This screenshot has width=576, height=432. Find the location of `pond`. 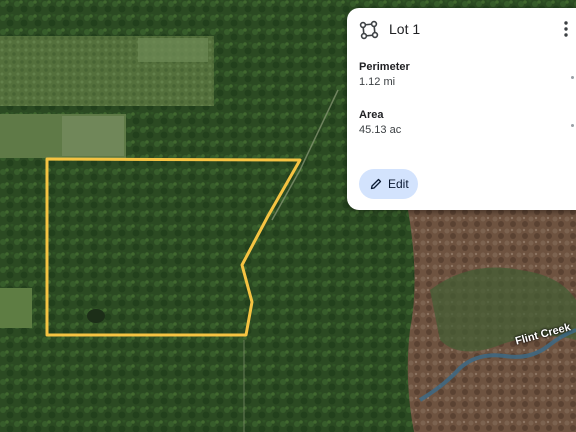

pond is located at coordinates (96, 316).